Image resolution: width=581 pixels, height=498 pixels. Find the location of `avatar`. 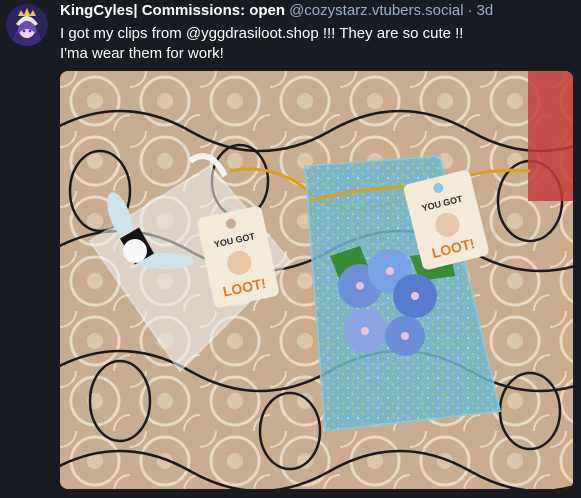

avatar is located at coordinates (27, 25).